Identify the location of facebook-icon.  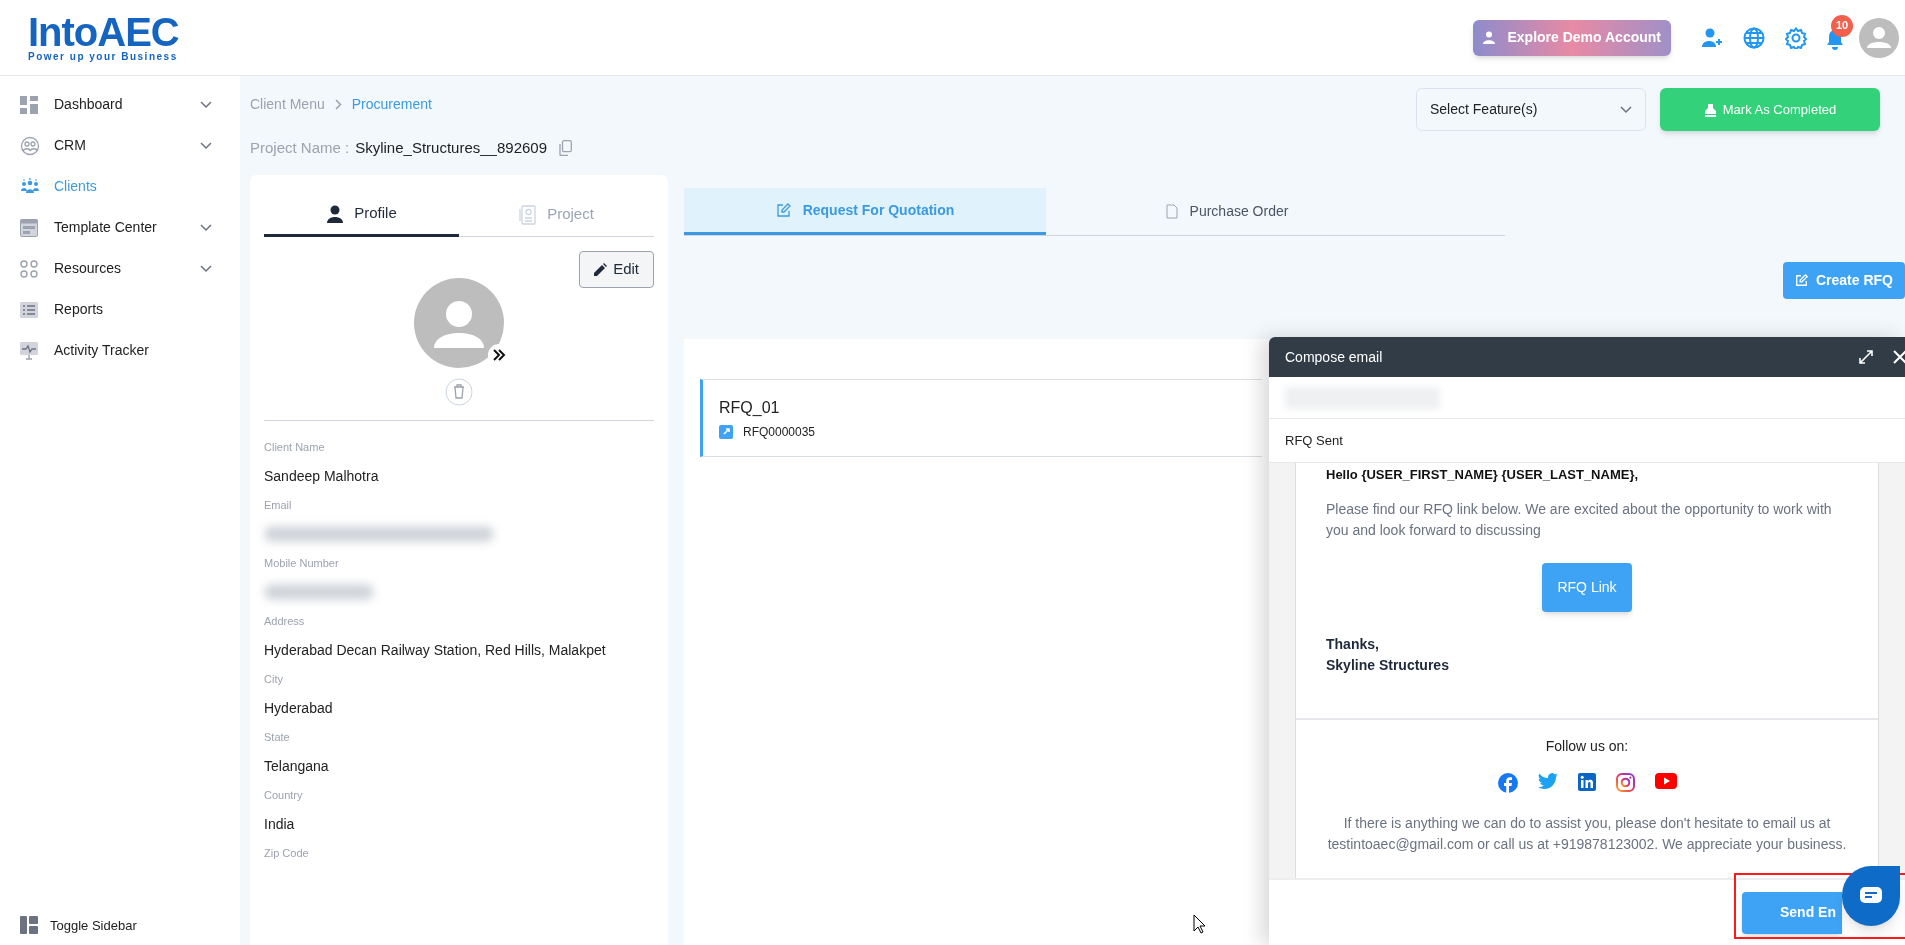
(1507, 782).